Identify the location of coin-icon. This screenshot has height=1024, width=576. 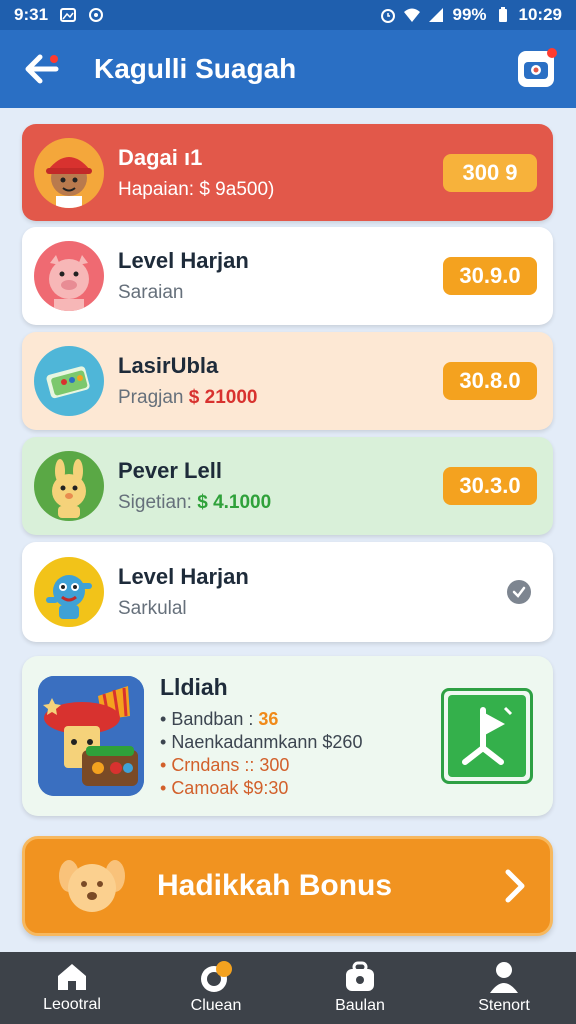
(216, 976).